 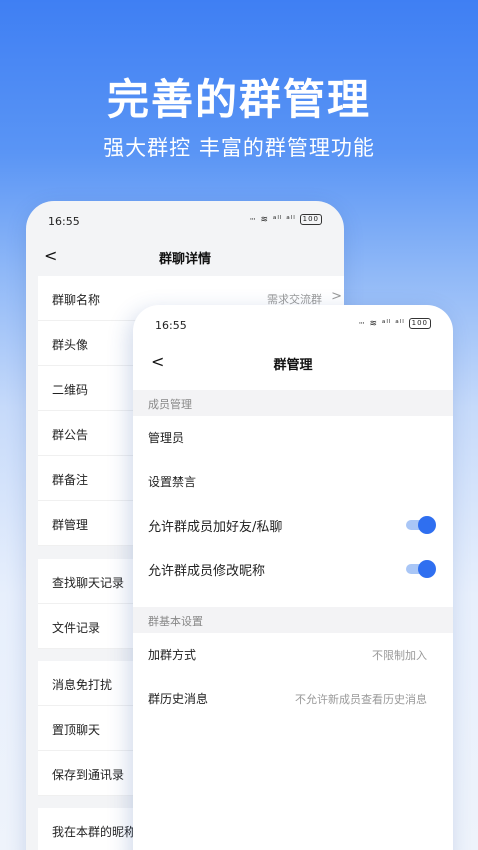 I want to click on hero-title: 完善的群管理, so click(x=238, y=99).